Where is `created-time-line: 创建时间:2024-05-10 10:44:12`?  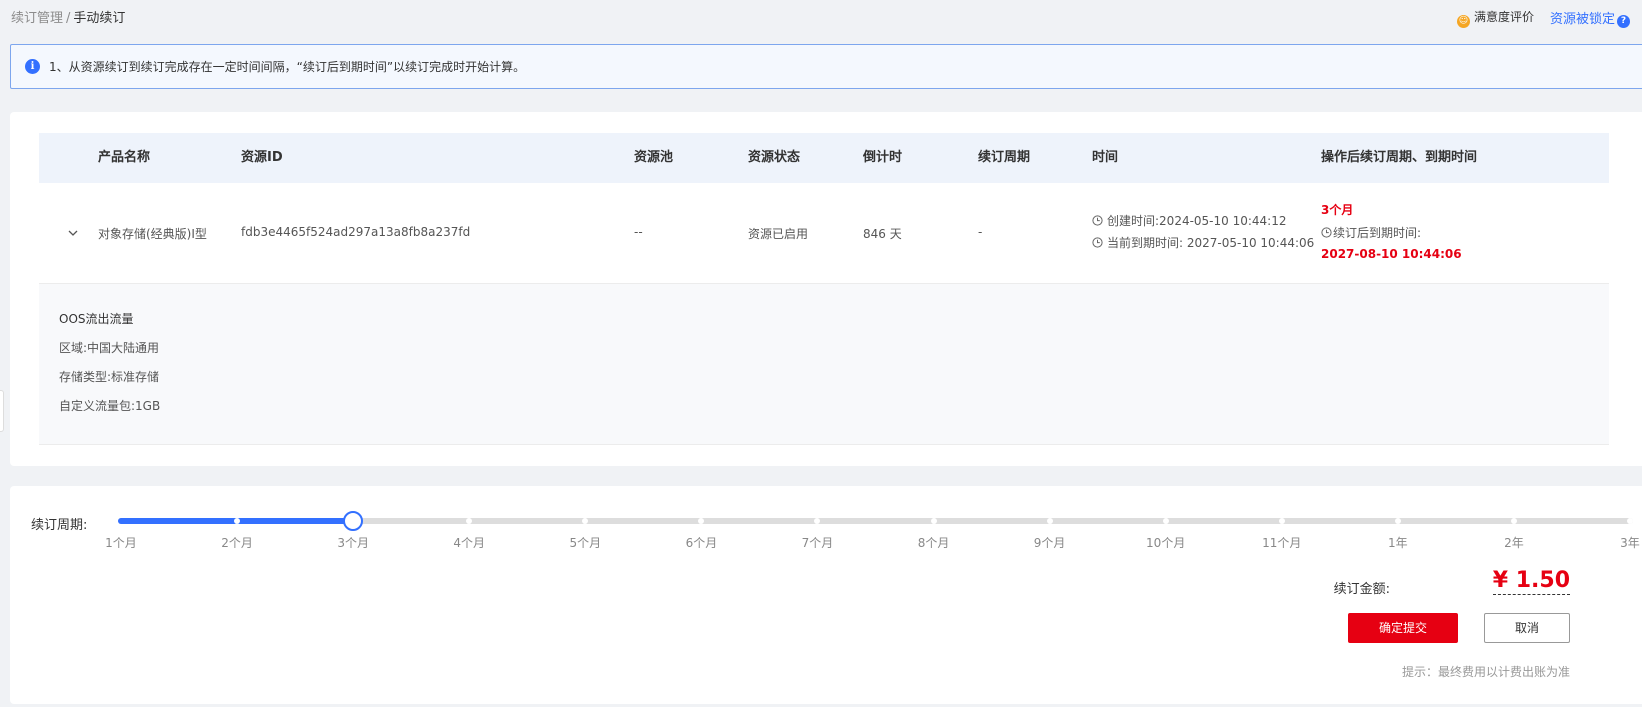
created-time-line: 创建时间:2024-05-10 10:44:12 is located at coordinates (1203, 220).